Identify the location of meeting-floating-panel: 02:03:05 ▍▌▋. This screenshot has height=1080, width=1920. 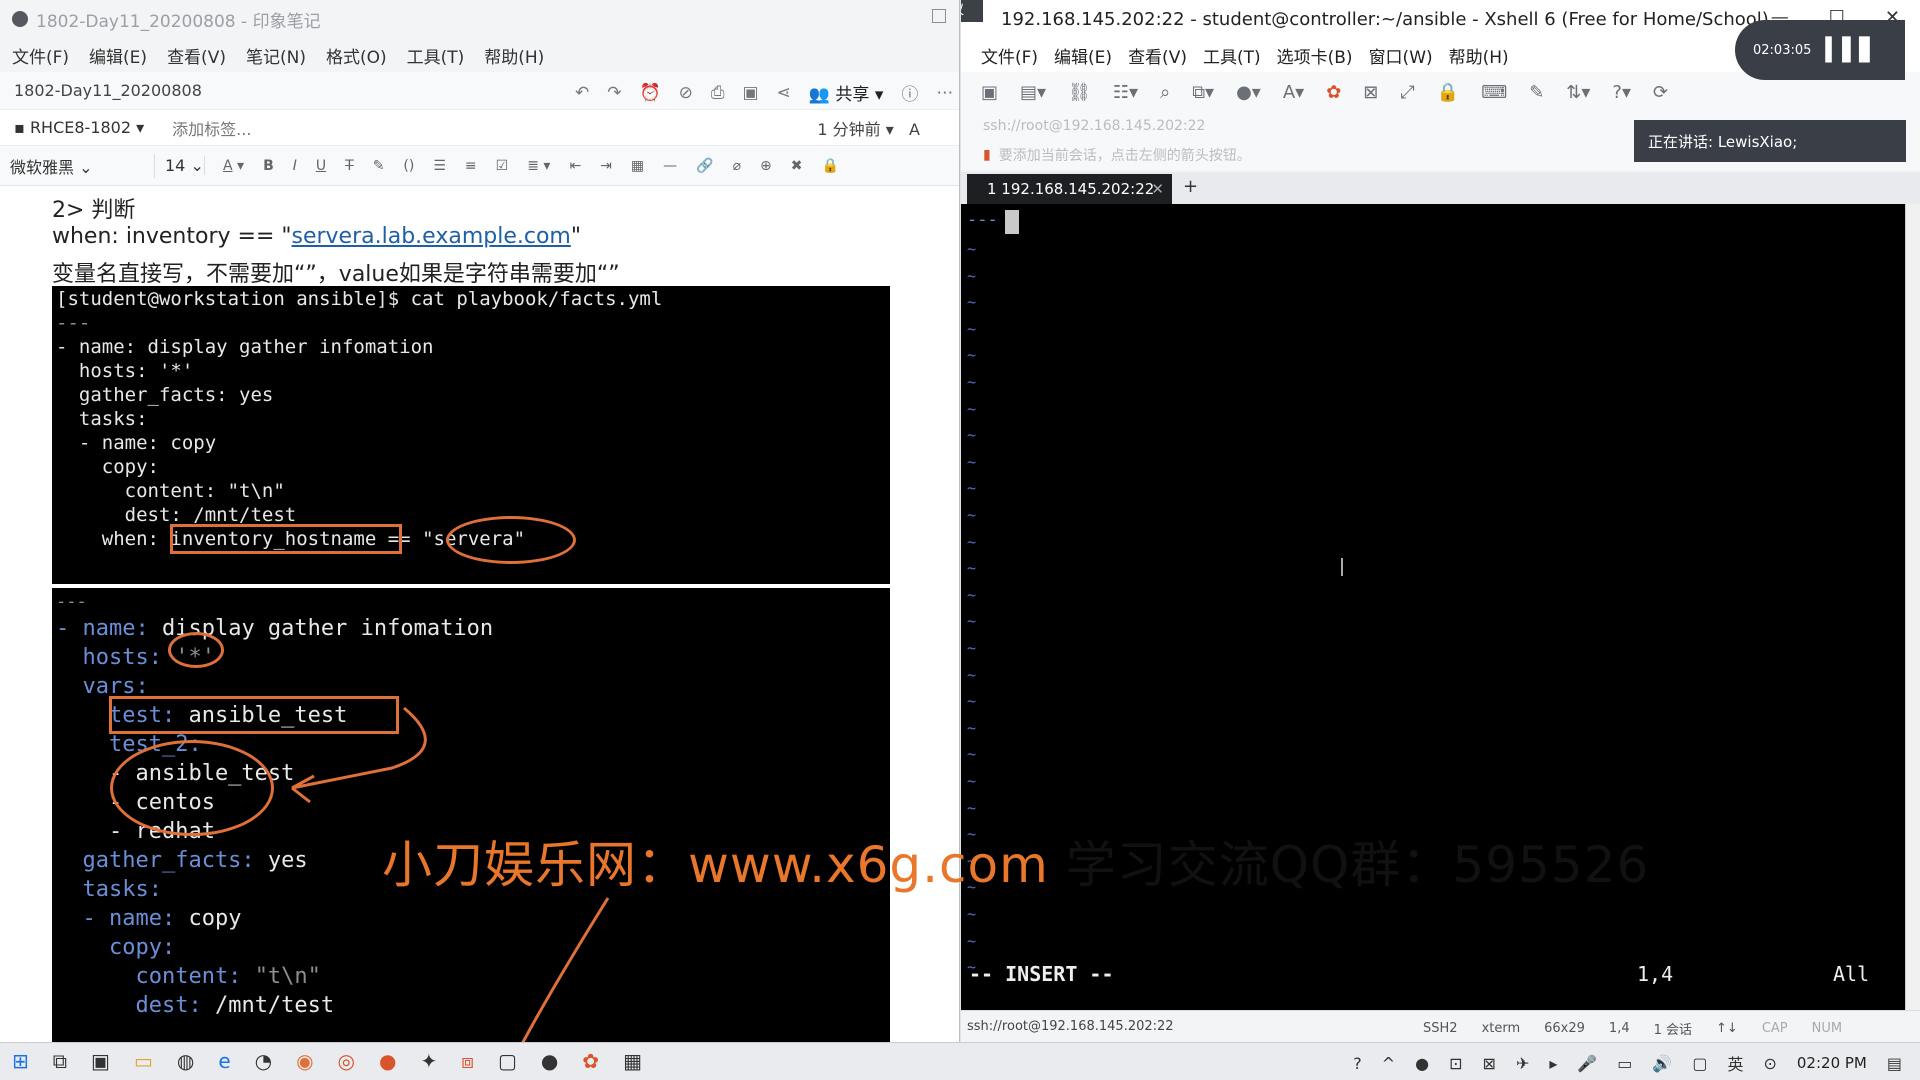
(1820, 50).